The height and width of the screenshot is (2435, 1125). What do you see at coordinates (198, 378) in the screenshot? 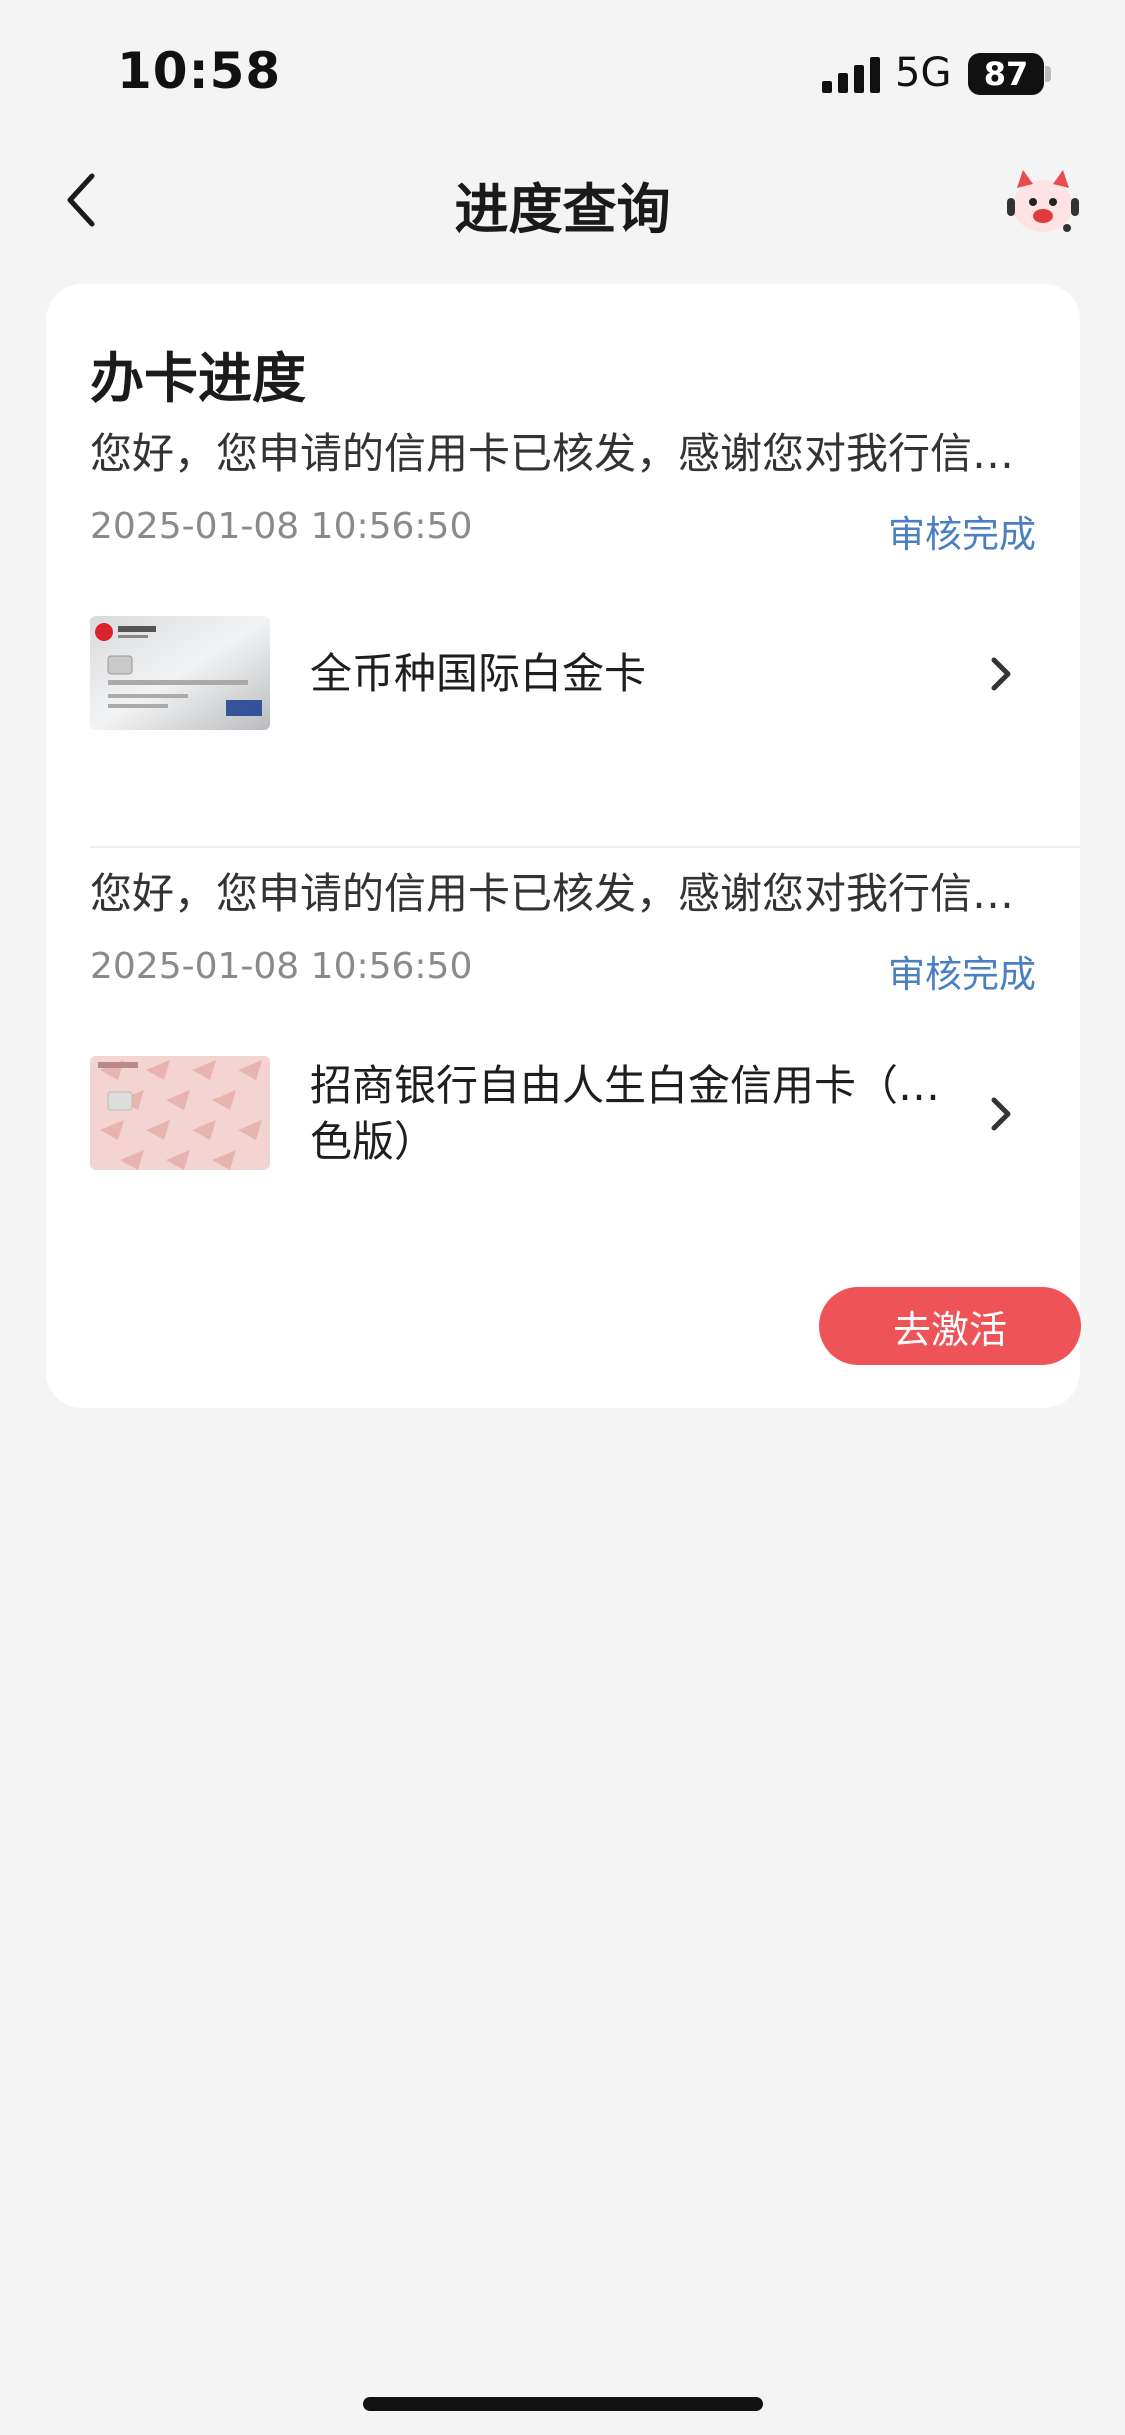
I see `section-title: 办卡进度` at bounding box center [198, 378].